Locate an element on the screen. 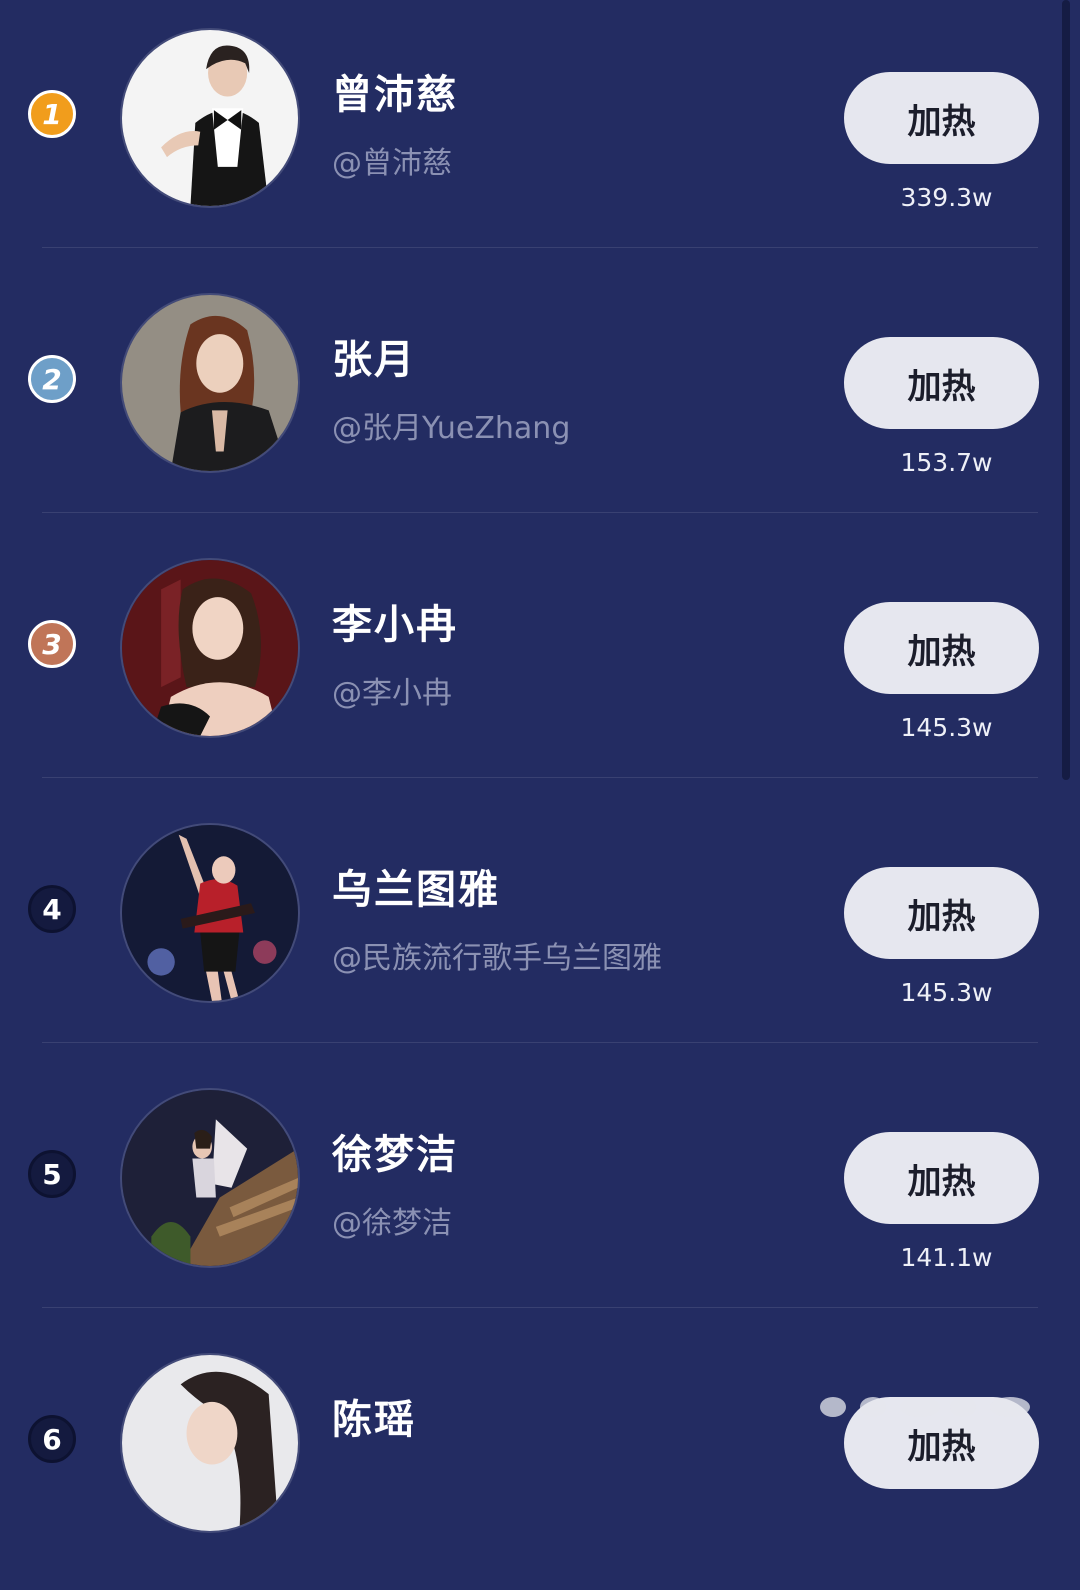 This screenshot has height=1590, width=1080. watermark is located at coordinates (940, 1407).